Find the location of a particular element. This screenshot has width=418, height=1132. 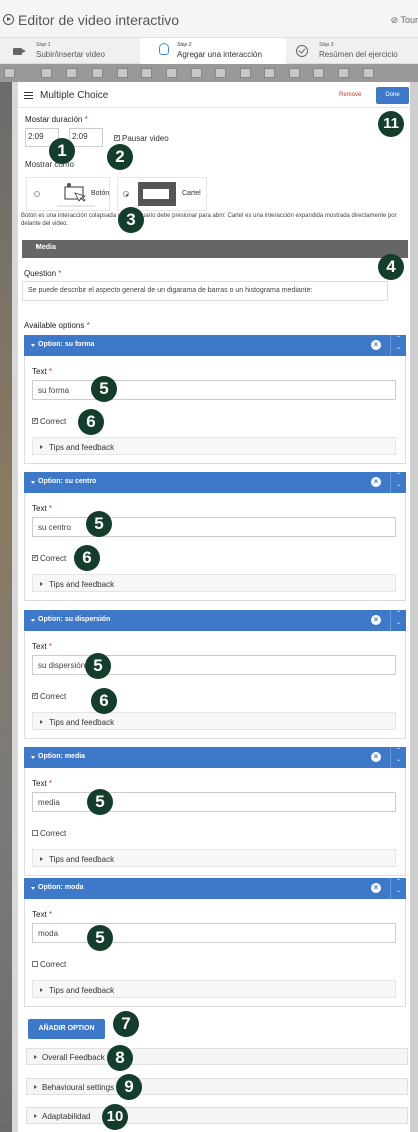

text-label: Text * is located at coordinates (42, 914).